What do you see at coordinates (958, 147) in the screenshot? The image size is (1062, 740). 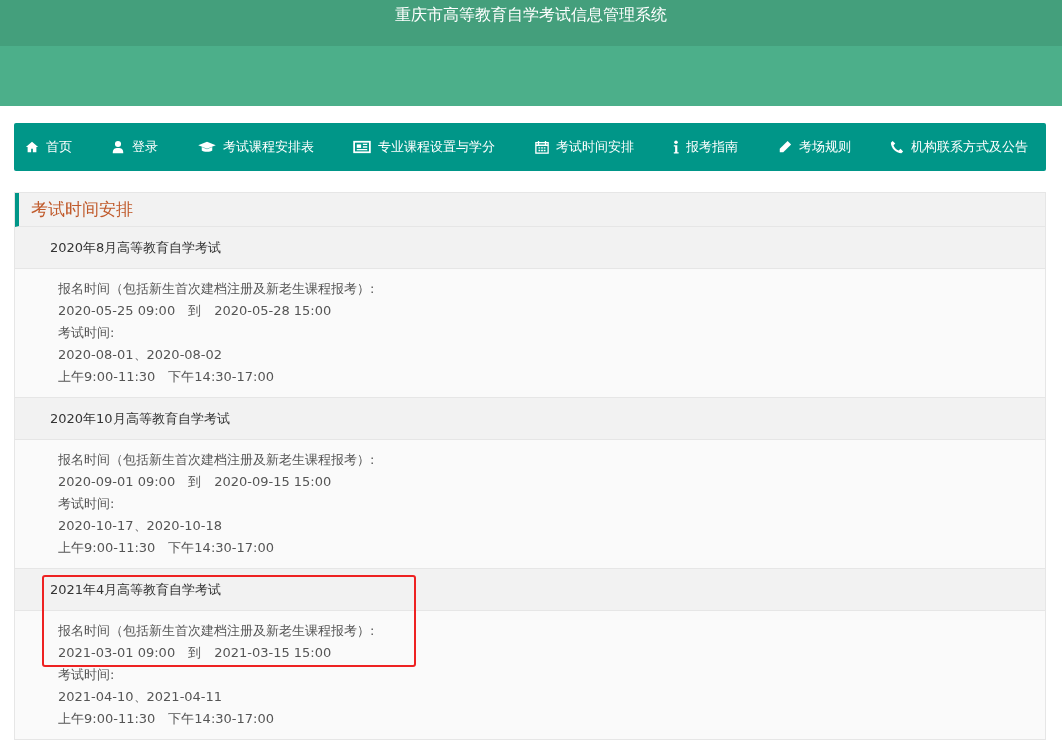 I see `nav-link: 机构联系方式及公告` at bounding box center [958, 147].